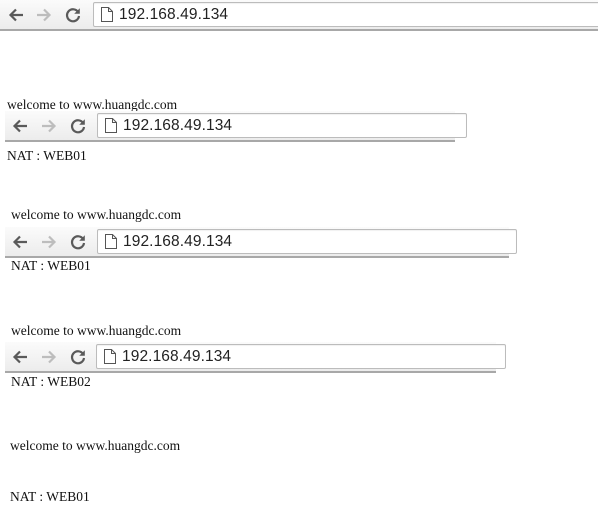 This screenshot has width=598, height=522. What do you see at coordinates (51, 381) in the screenshot?
I see `nat-server-text: NAT : WEB02` at bounding box center [51, 381].